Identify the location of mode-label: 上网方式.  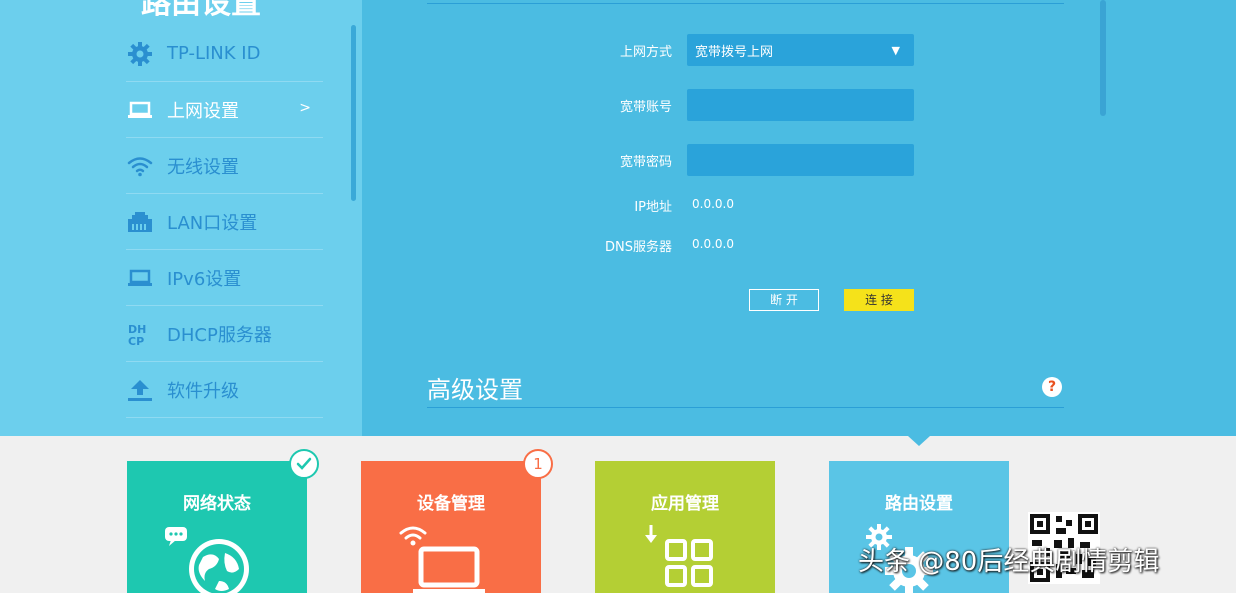
(645, 52).